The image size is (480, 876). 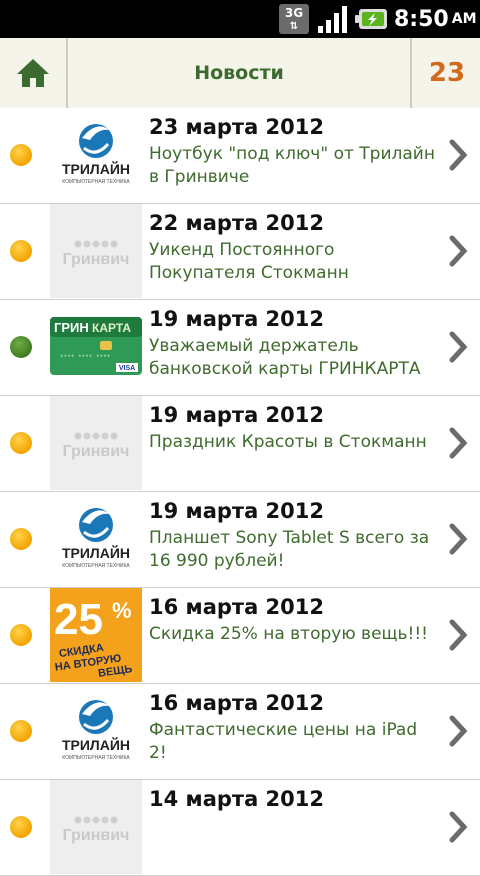 I want to click on news-title: Ноутбук "под ключ" от Трилайн в Гринвиче, so click(x=292, y=165).